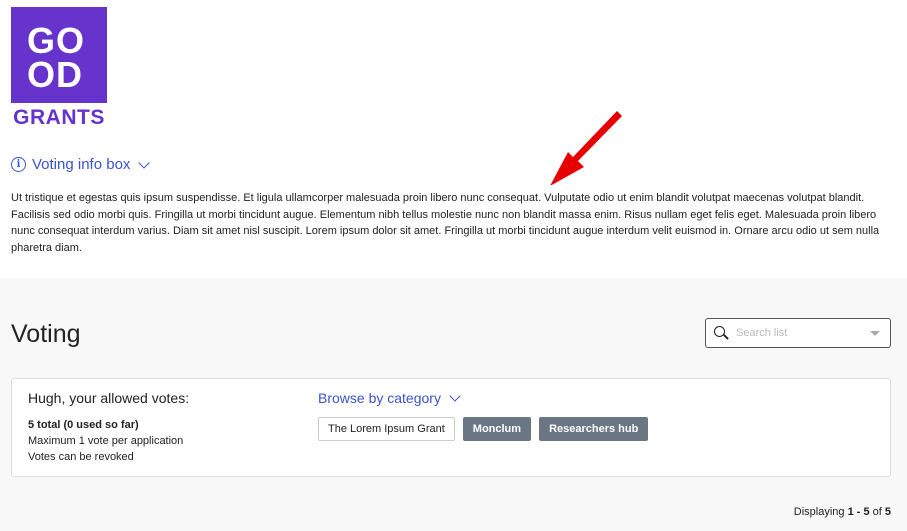  Describe the element at coordinates (46, 334) in the screenshot. I see `page-title: Voting` at that location.